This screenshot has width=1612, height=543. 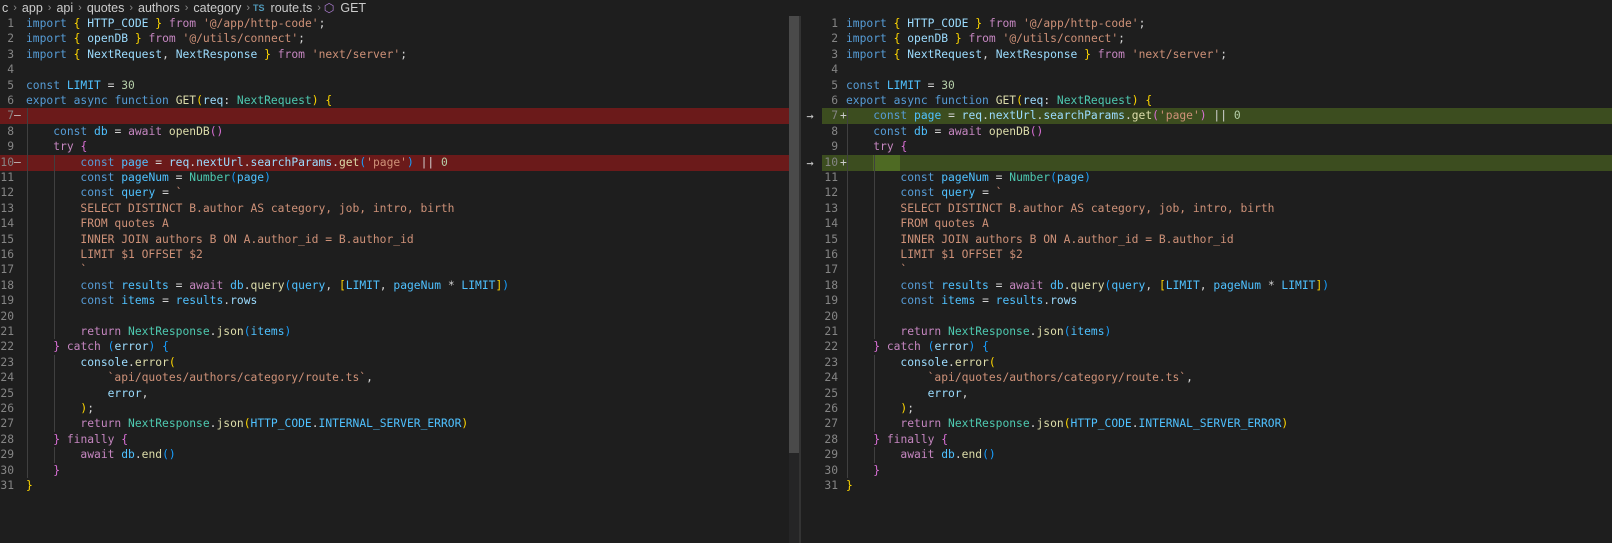 What do you see at coordinates (395, 363) in the screenshot?
I see `original-code-line: 23 console.error(` at bounding box center [395, 363].